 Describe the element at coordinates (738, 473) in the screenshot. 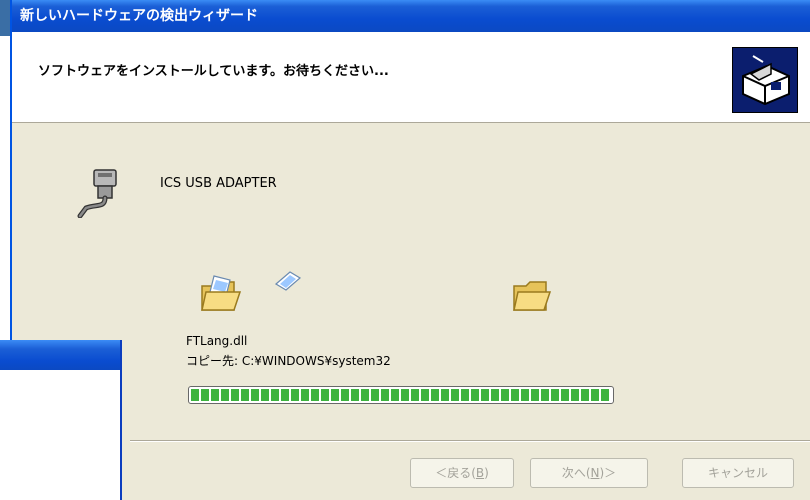

I see `cancel-button: キャンセル` at that location.